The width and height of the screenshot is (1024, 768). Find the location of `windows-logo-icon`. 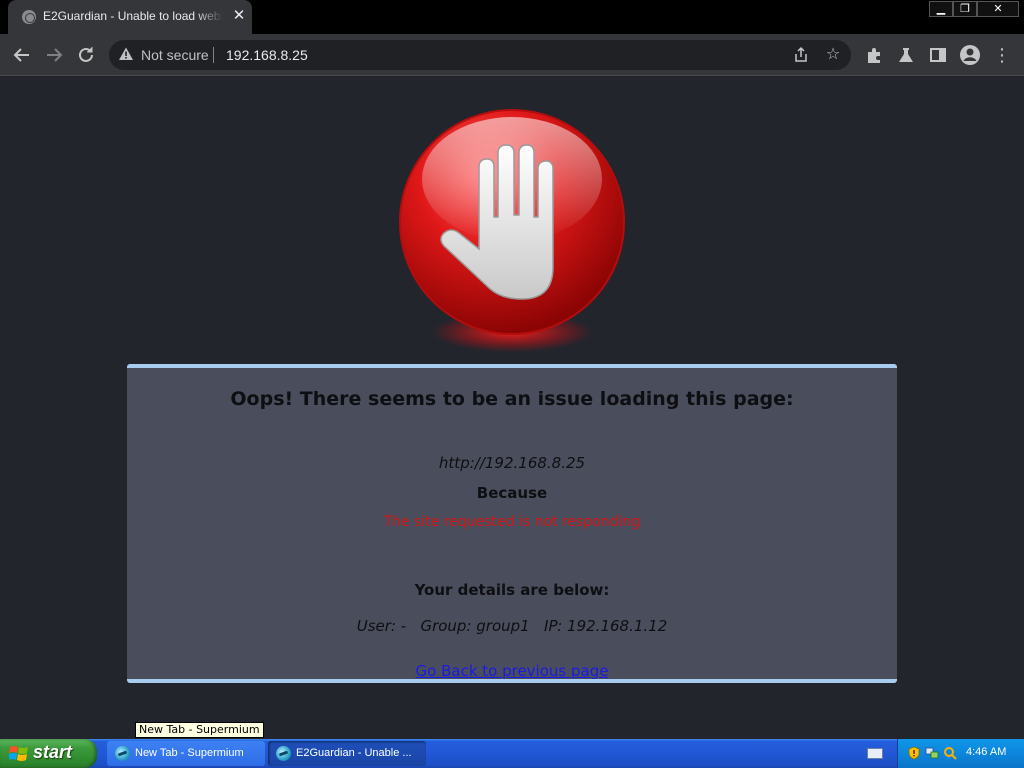

windows-logo-icon is located at coordinates (18, 753).